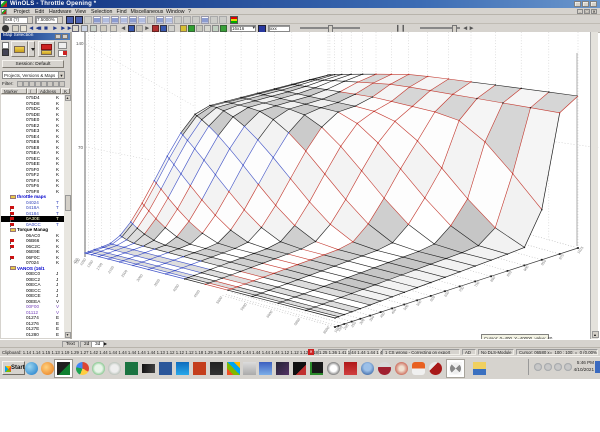  Describe the element at coordinates (90, 264) in the screenshot. I see `svg-text: 1300` at that location.